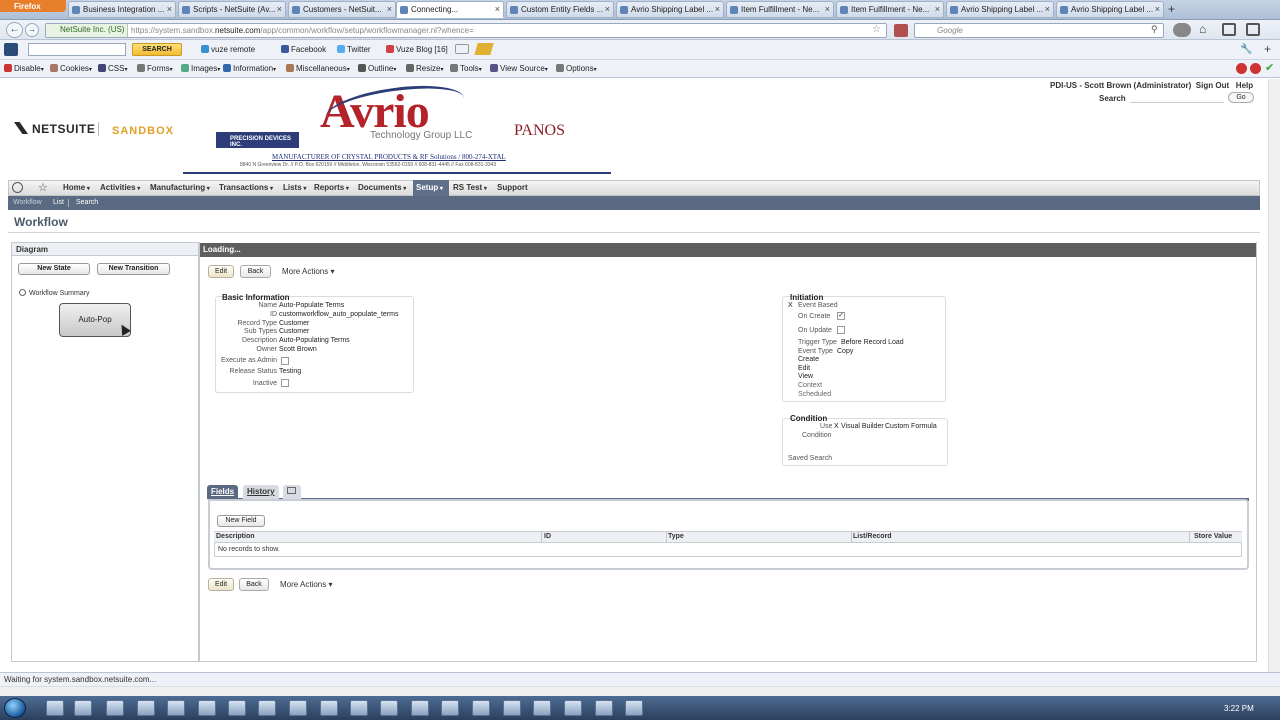  Describe the element at coordinates (342, 9) in the screenshot. I see `browser-tab: Customers - NetSuit... ×` at that location.